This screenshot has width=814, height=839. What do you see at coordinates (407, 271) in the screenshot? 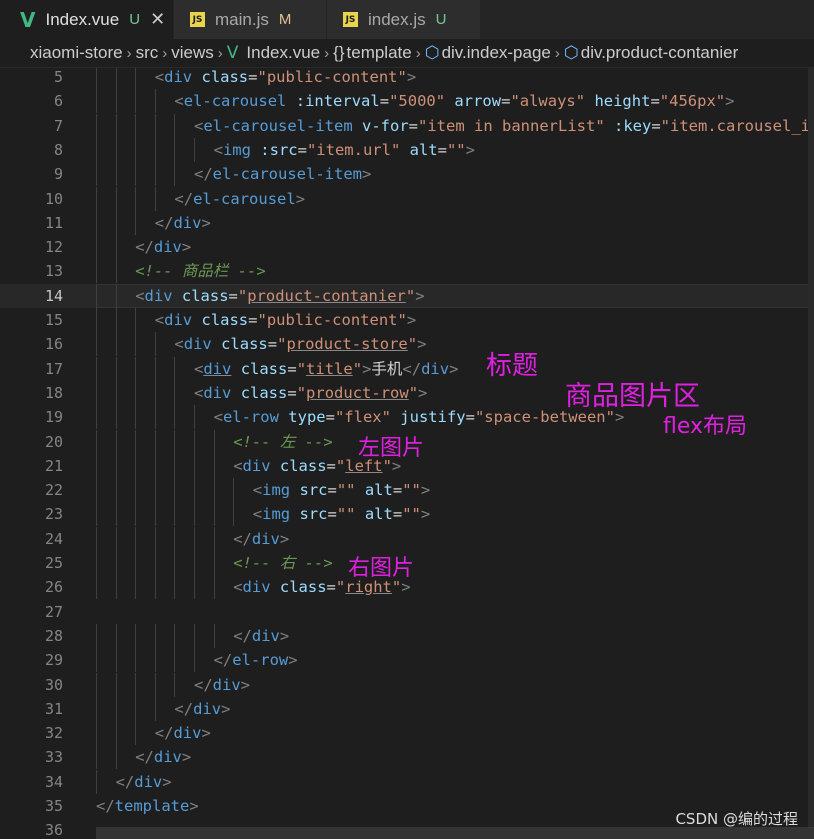
I see `code-line: 13 <!-- 商品栏 -->` at bounding box center [407, 271].